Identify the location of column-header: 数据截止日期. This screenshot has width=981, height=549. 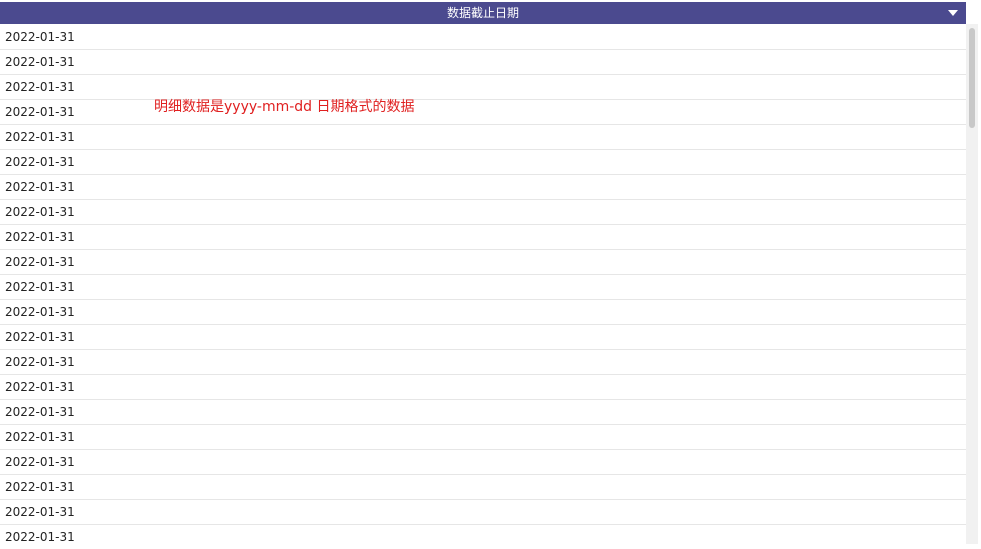
(483, 13).